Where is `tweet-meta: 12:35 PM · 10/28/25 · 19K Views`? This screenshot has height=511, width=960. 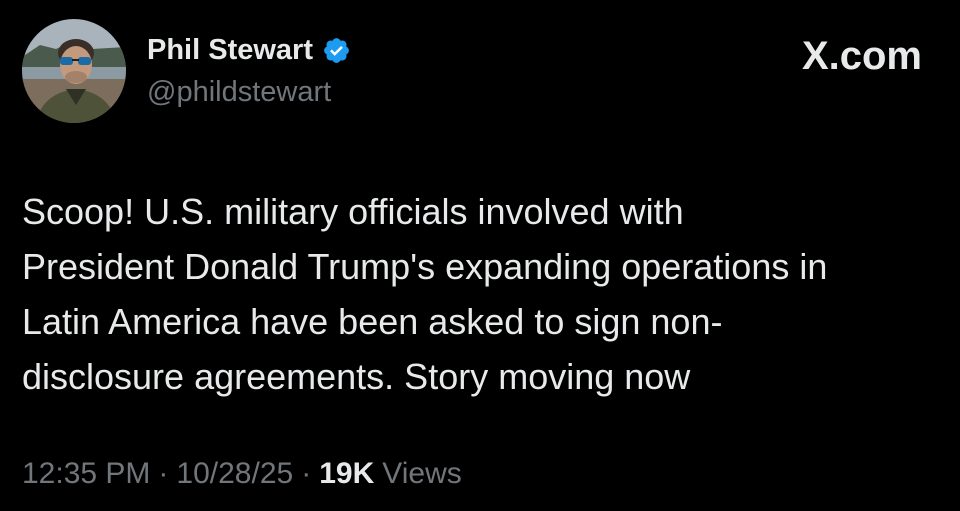
tweet-meta: 12:35 PM · 10/28/25 · 19K Views is located at coordinates (242, 474).